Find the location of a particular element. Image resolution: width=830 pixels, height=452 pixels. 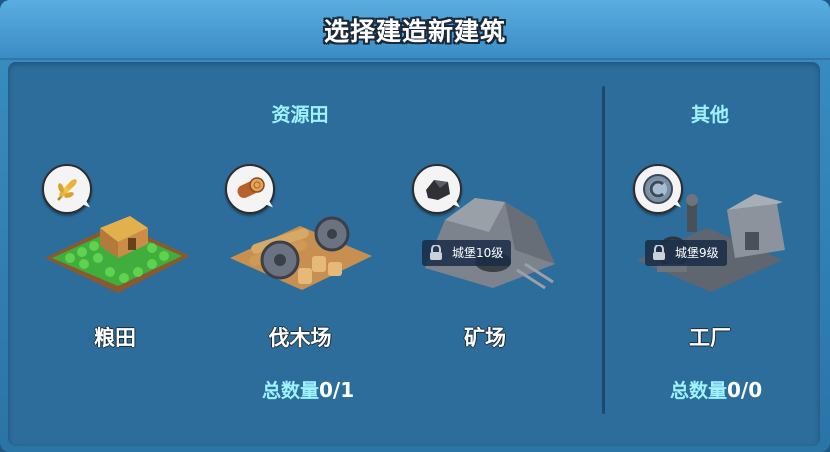

other-count-label: 总数量 is located at coordinates (699, 391).